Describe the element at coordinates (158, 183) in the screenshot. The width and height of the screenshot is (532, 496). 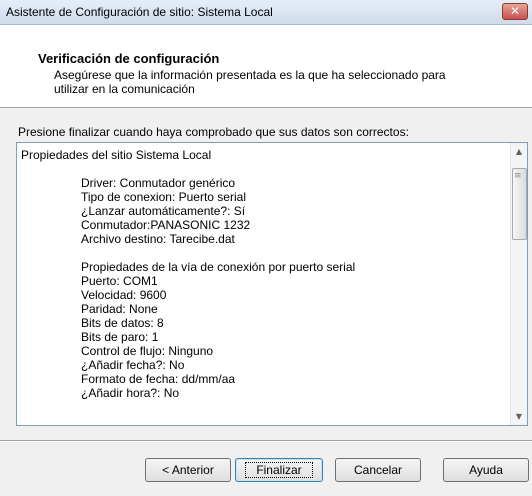
I see `summary-line: Driver: Conmutador genérico` at that location.